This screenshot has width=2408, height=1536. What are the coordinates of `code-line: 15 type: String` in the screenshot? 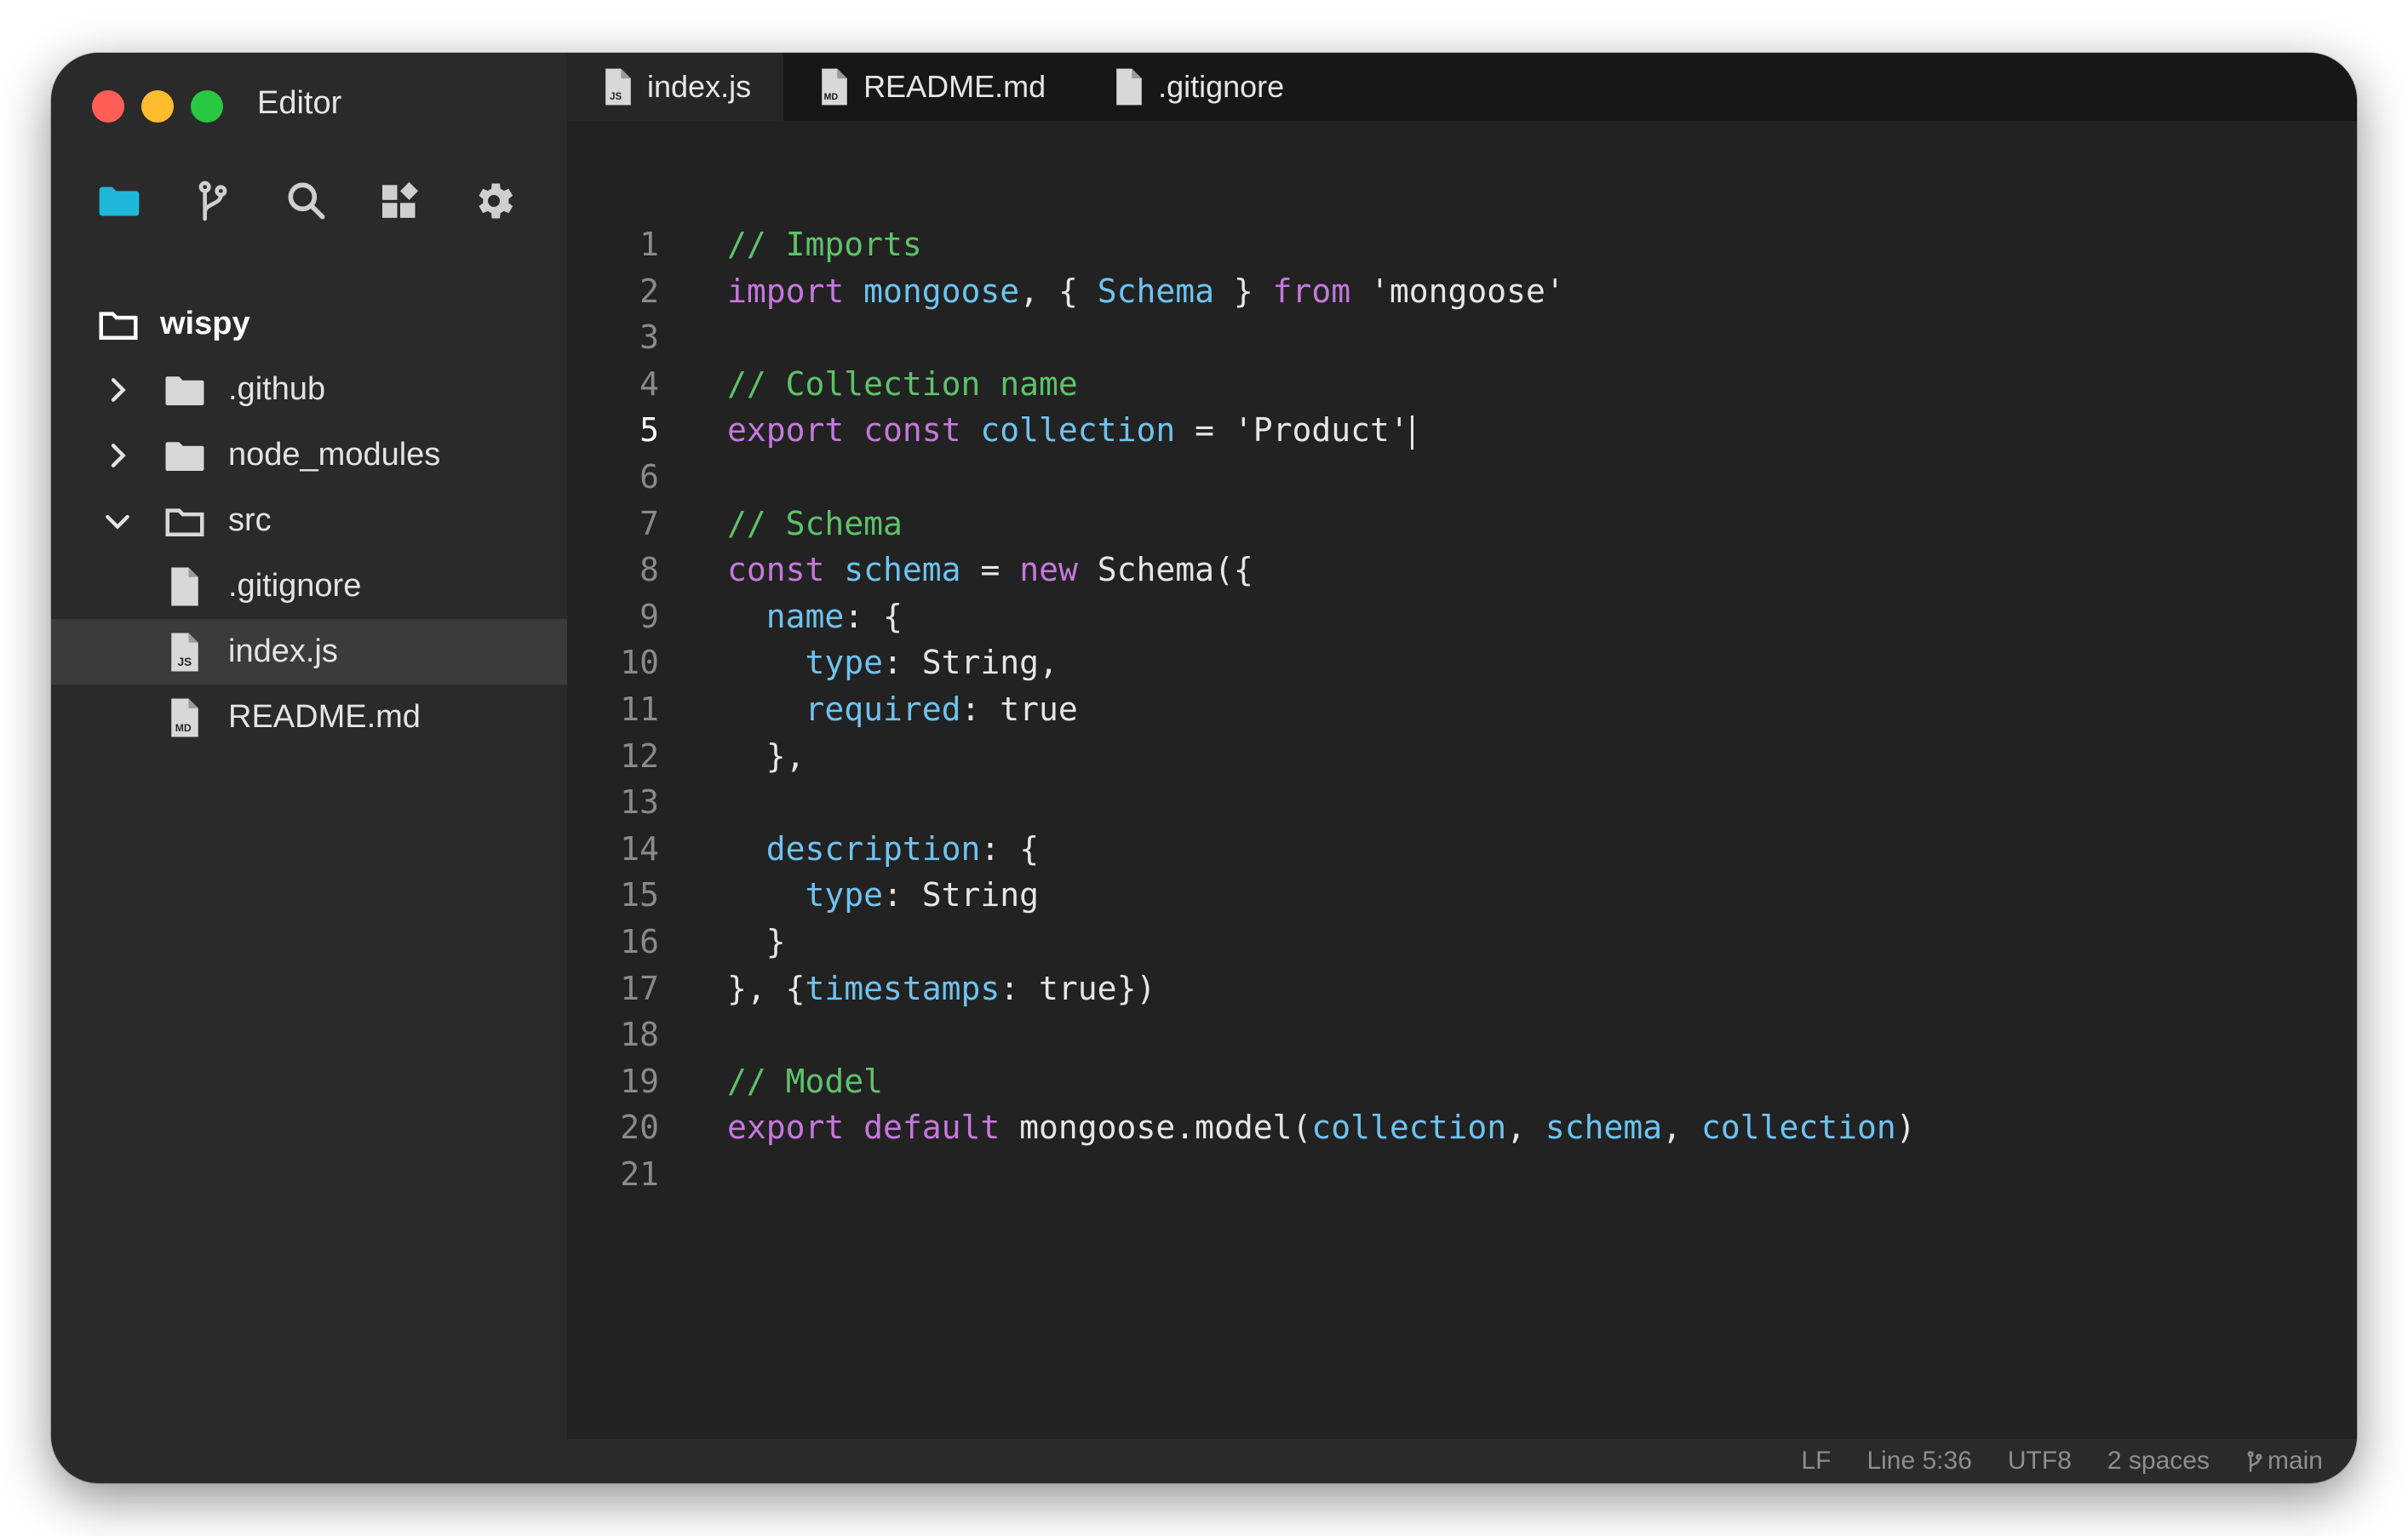 It's located at (1462, 895).